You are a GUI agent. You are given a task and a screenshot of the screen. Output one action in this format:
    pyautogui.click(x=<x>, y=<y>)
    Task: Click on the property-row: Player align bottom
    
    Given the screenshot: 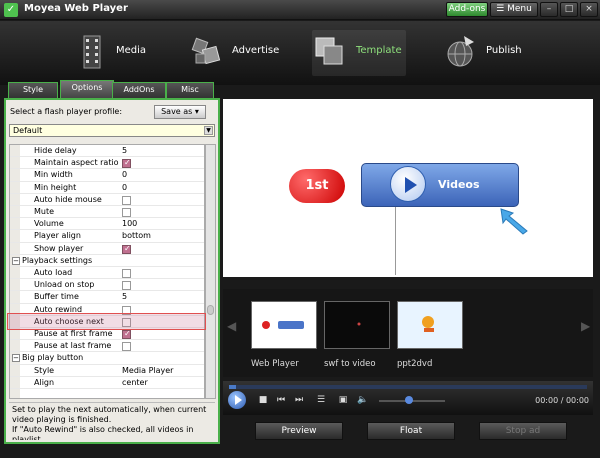 What is the action you would take?
    pyautogui.click(x=107, y=236)
    